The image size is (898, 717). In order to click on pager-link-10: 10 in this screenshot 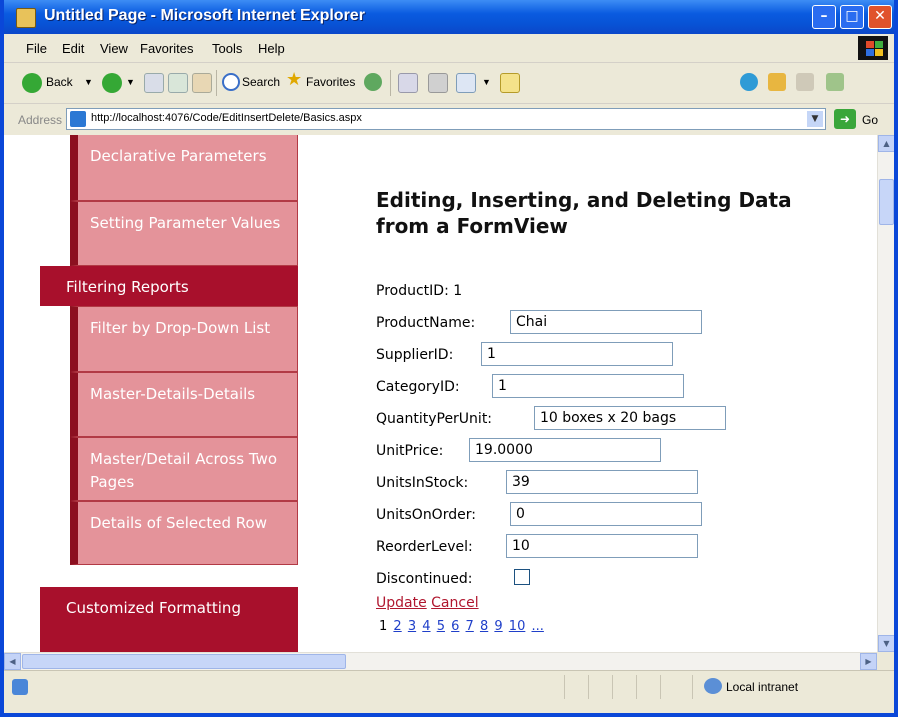, I will do `click(517, 626)`.